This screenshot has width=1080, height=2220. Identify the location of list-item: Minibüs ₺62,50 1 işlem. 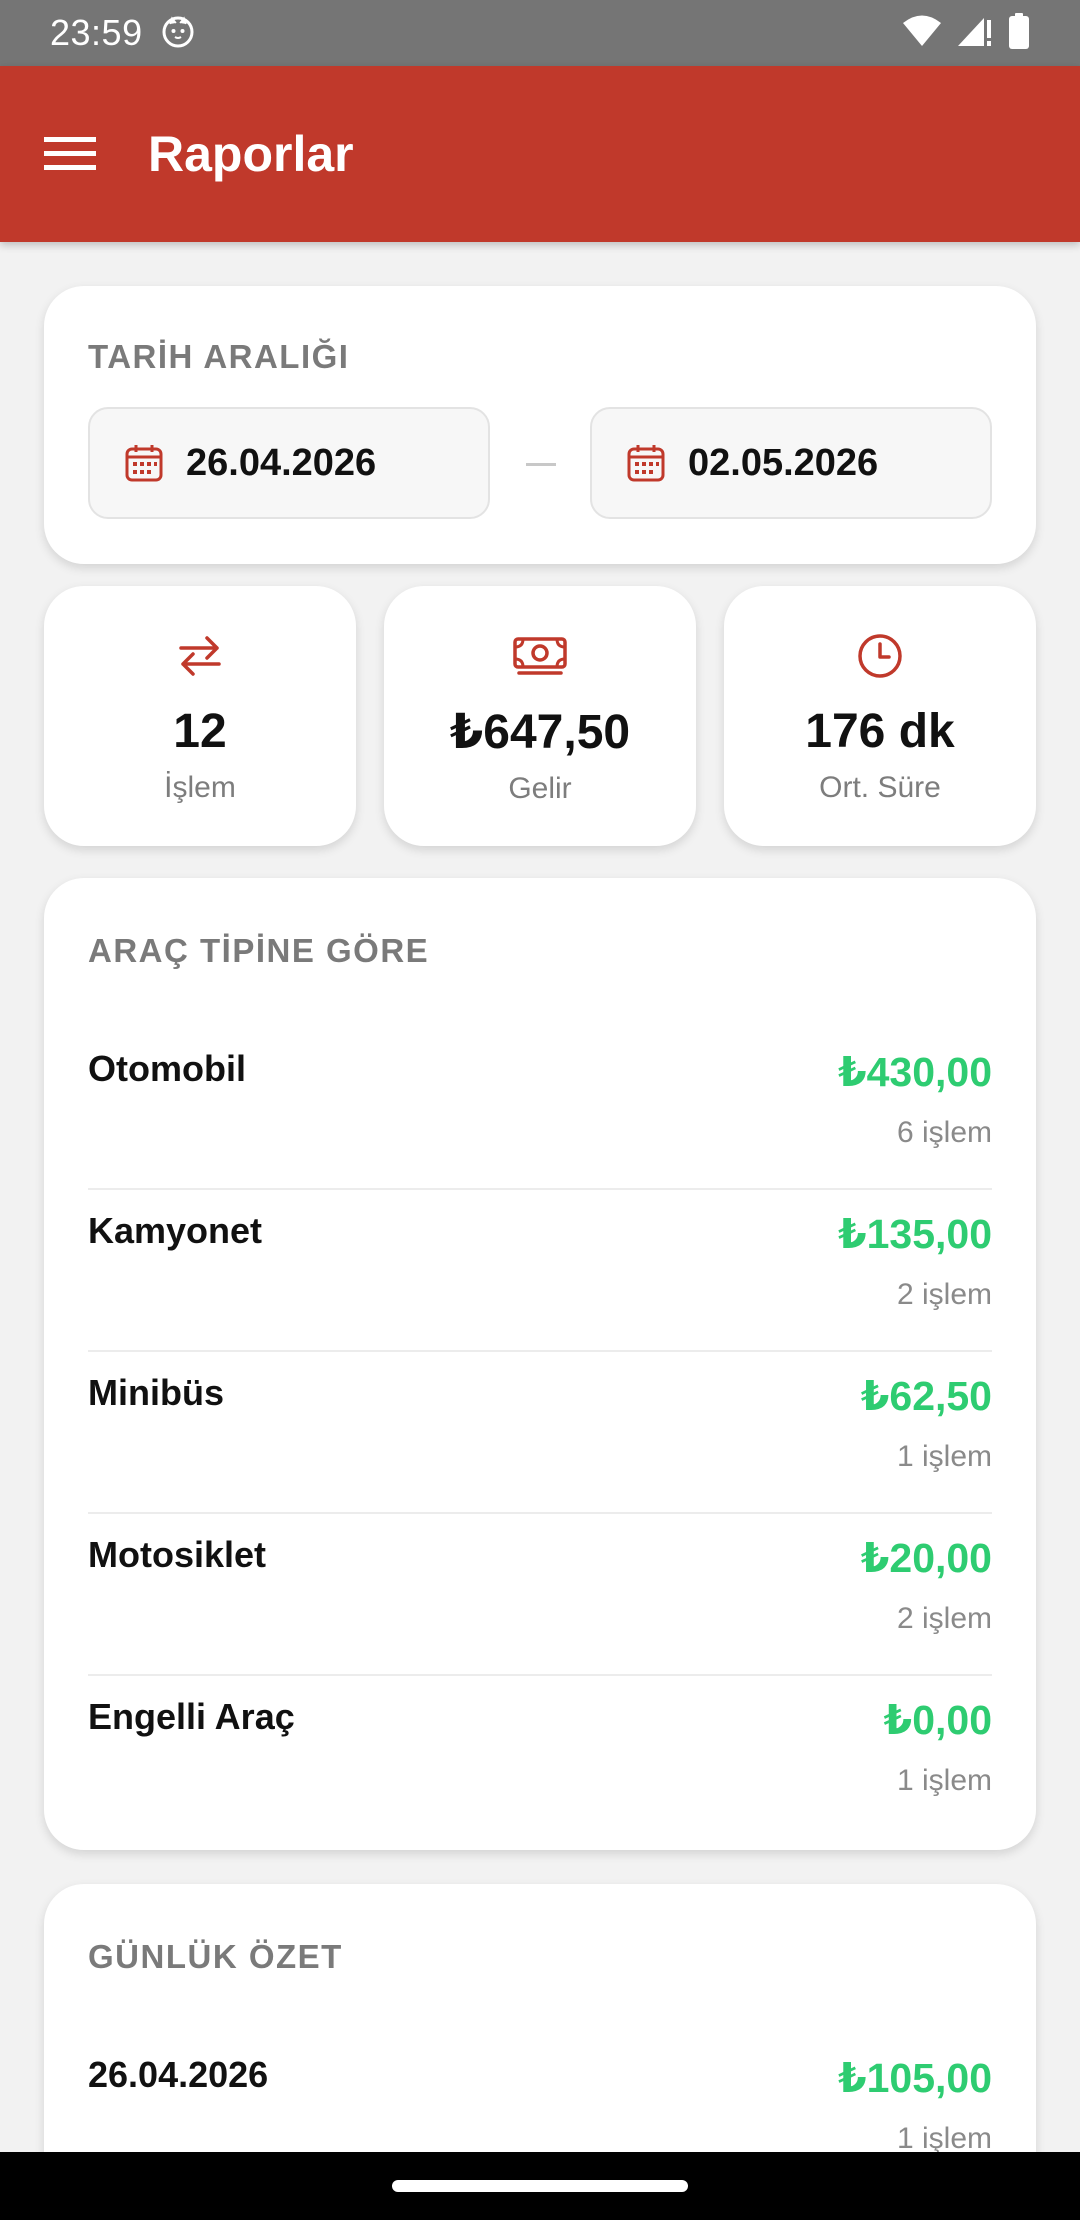
(540, 1433).